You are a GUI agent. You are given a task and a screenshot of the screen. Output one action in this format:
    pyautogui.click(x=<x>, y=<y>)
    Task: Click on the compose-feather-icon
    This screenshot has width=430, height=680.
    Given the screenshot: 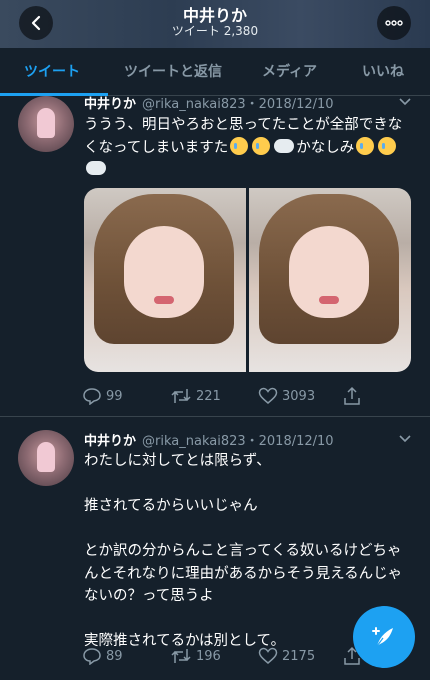 What is the action you would take?
    pyautogui.click(x=382, y=637)
    